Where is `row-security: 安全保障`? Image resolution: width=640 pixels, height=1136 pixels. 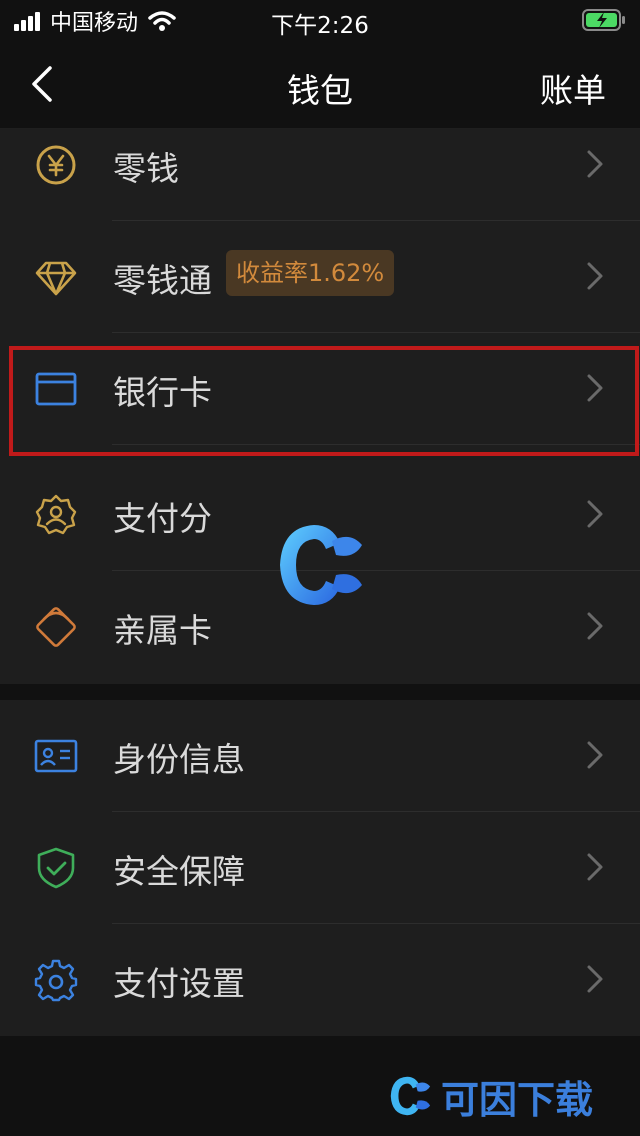
row-security: 安全保障 is located at coordinates (320, 868).